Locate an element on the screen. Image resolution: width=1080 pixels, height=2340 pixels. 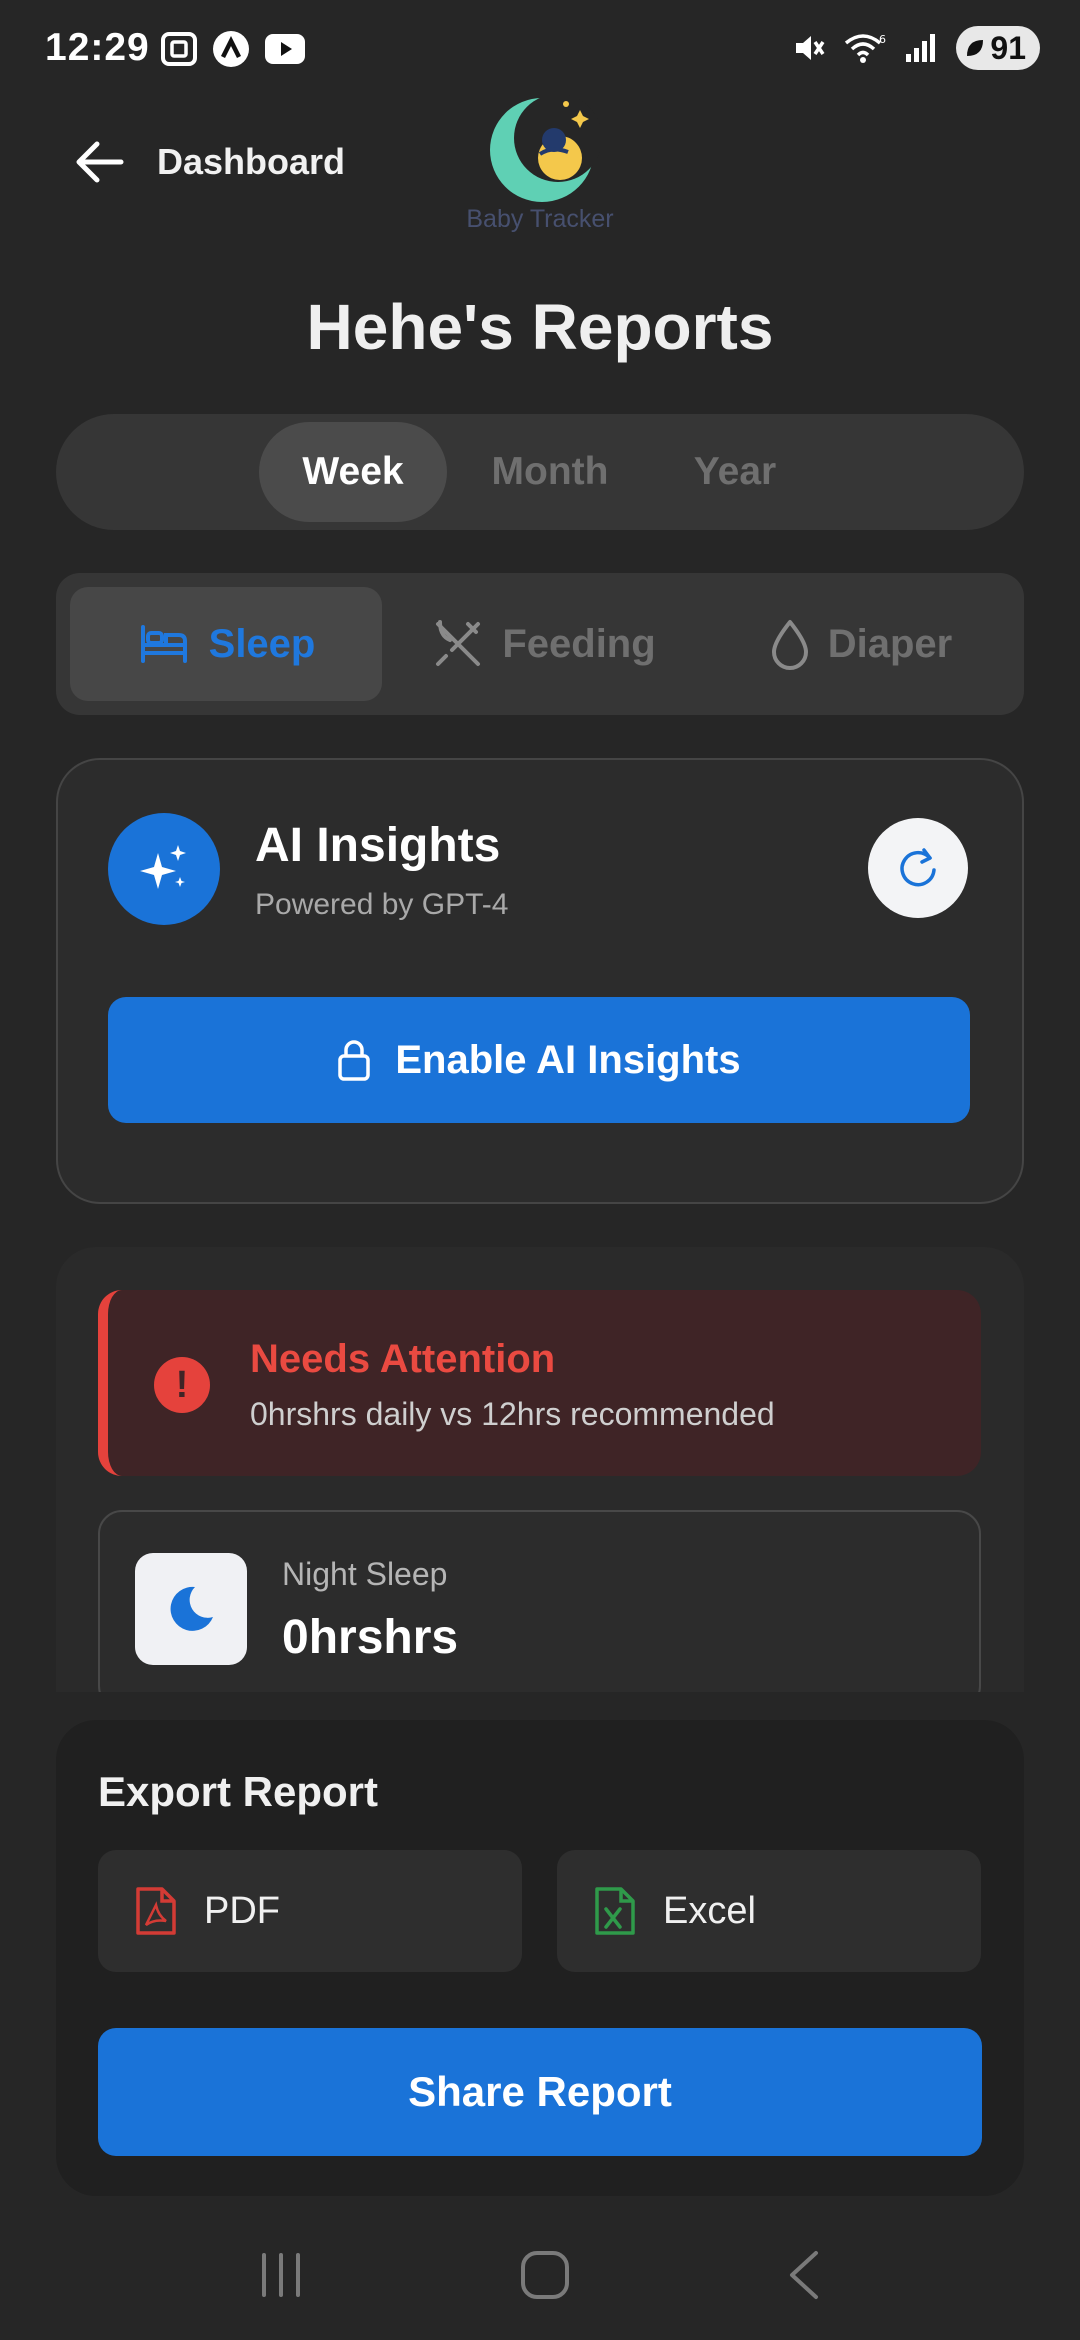
period-selector: Week Month Year is located at coordinates (540, 472).